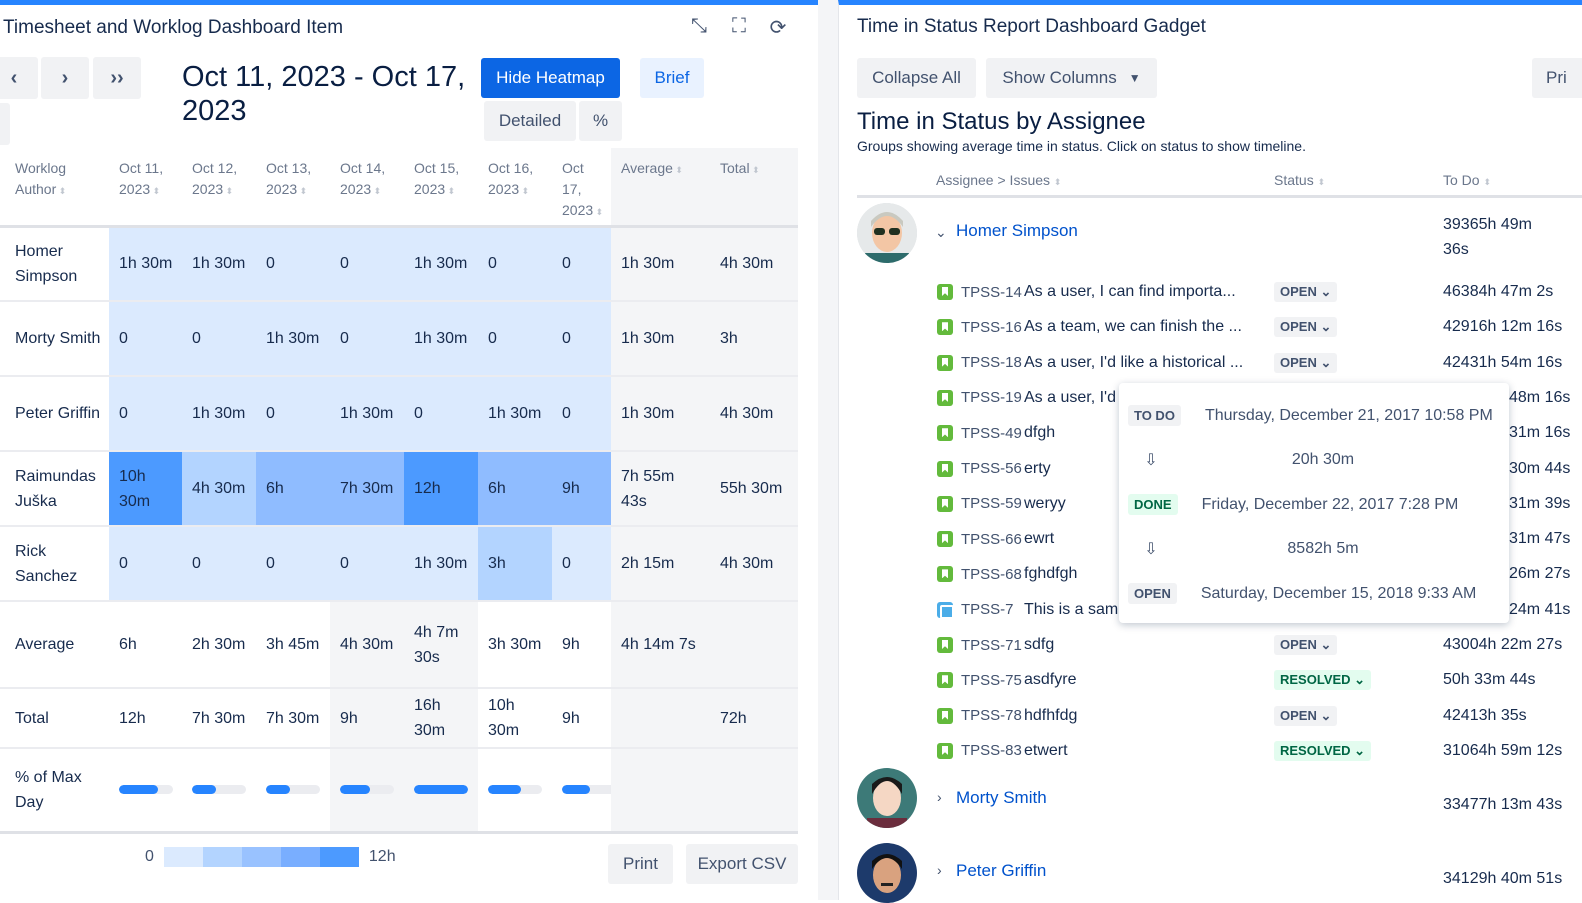 This screenshot has height=903, width=1582. I want to click on hide-heatmap-button: Hide Heatmap, so click(550, 78).